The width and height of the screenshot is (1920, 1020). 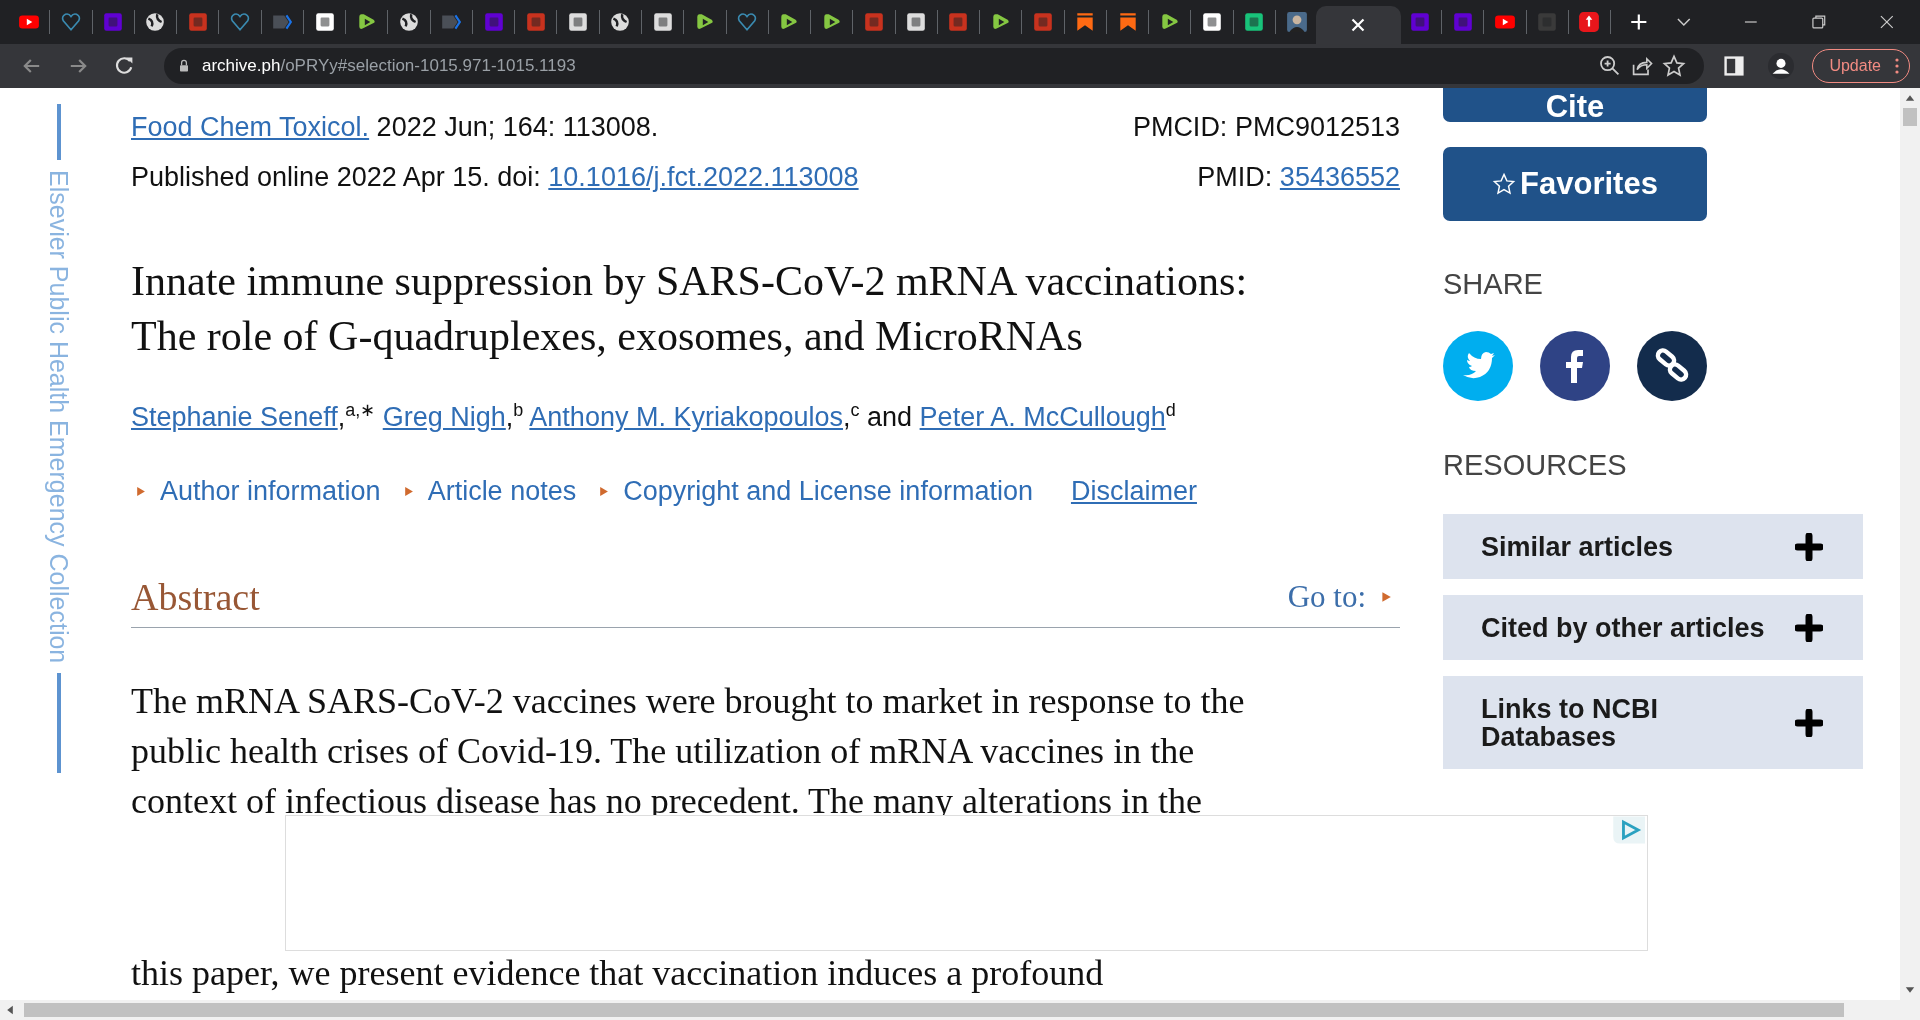 What do you see at coordinates (1781, 66) in the screenshot?
I see `profile-icon` at bounding box center [1781, 66].